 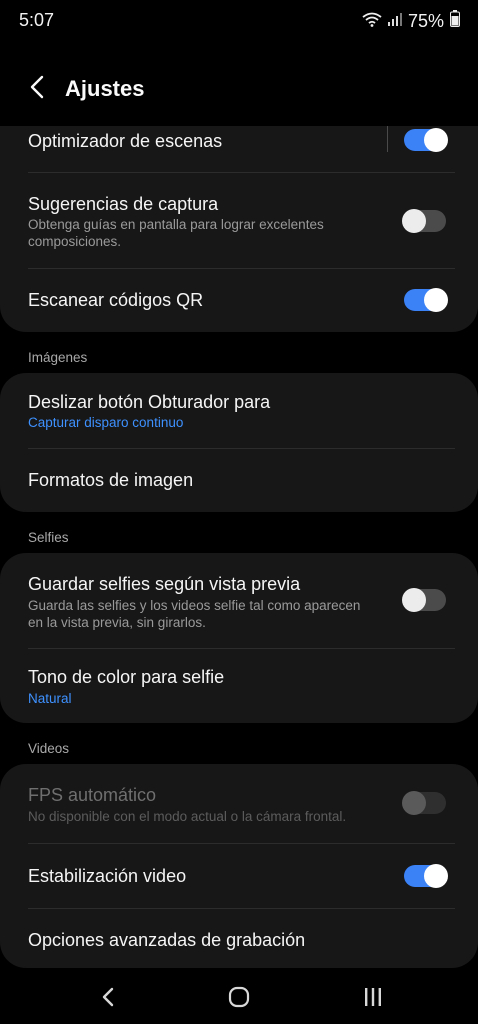 I want to click on nav-home-button, so click(x=239, y=999).